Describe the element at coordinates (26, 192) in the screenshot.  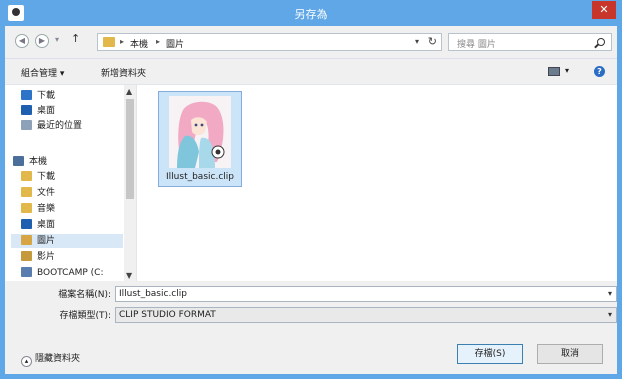
I see `documents-icon` at that location.